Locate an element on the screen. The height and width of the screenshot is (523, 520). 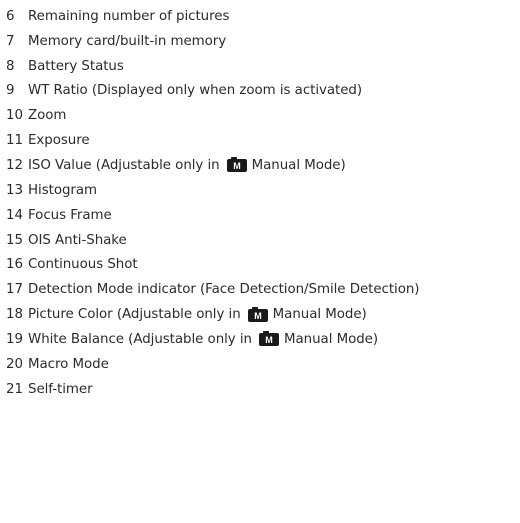
item-number: 9 is located at coordinates (10, 91).